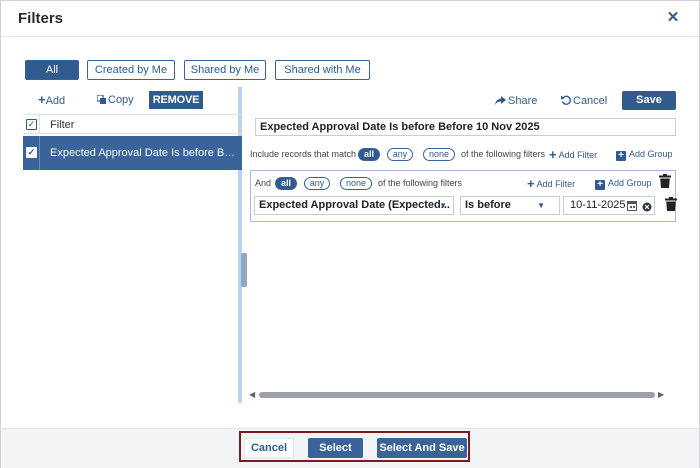 This screenshot has width=700, height=468. What do you see at coordinates (31, 124) in the screenshot?
I see `select-all-checkbox: ✓` at bounding box center [31, 124].